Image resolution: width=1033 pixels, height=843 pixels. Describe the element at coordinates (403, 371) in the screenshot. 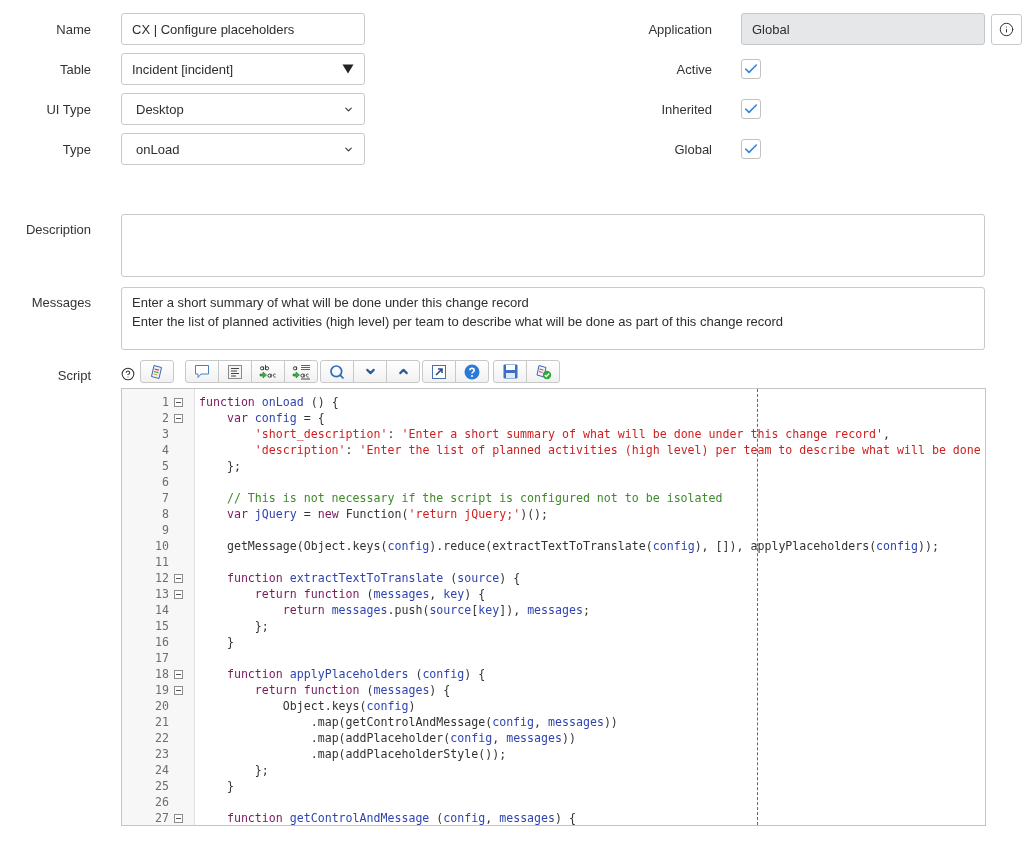

I see `previous-match-button` at that location.